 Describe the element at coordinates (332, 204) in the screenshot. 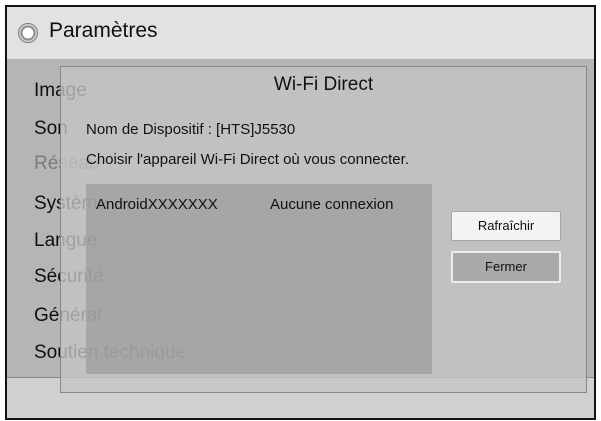

I see `device-status: Aucune connexion` at that location.